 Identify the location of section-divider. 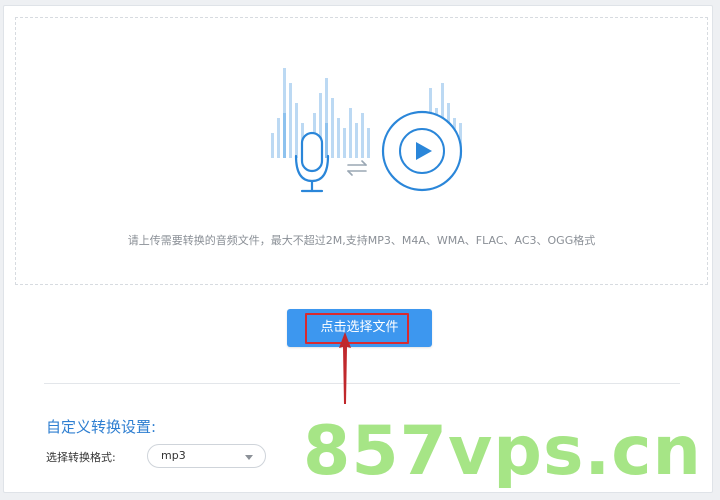
(362, 383).